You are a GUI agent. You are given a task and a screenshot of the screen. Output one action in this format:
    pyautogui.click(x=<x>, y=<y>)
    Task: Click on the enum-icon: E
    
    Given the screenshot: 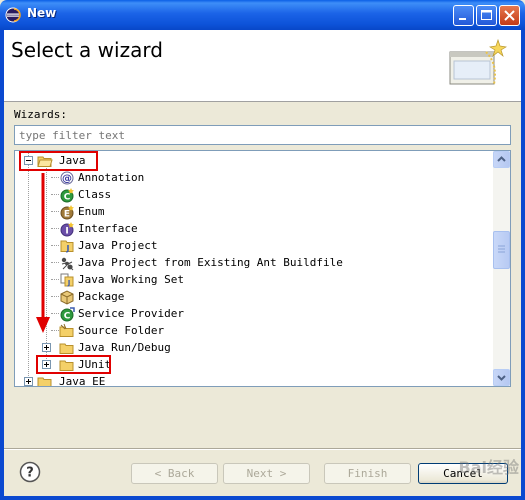 What is the action you would take?
    pyautogui.click(x=67, y=212)
    